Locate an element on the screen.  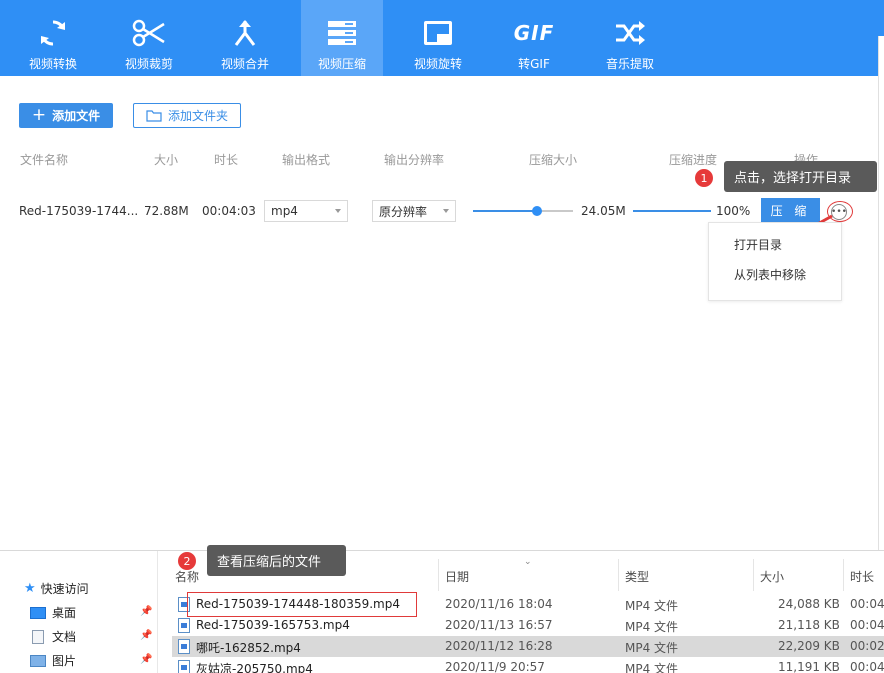
format-value: mp4 is located at coordinates (284, 211).